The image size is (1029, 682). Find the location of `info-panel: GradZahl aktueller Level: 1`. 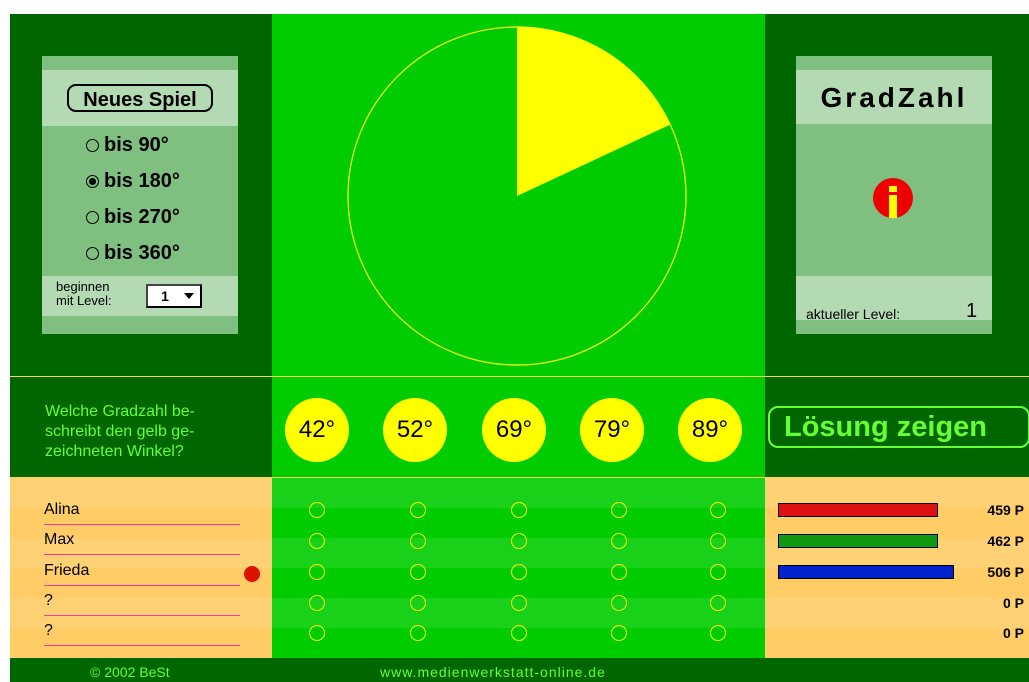

info-panel: GradZahl aktueller Level: 1 is located at coordinates (894, 195).